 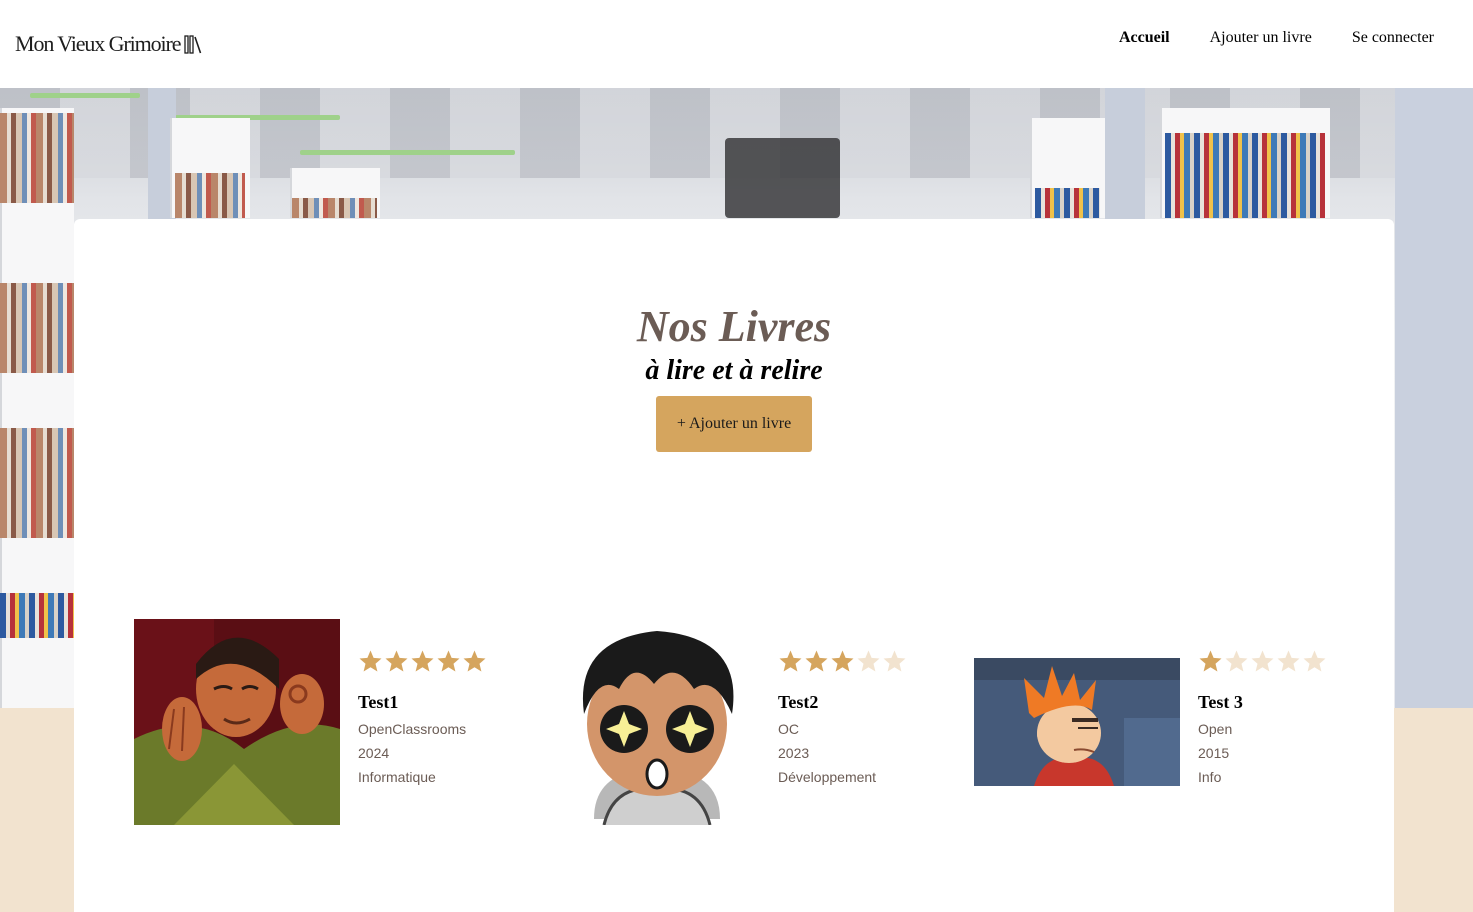 What do you see at coordinates (657, 722) in the screenshot?
I see `cartoon-starry-eyes-image` at bounding box center [657, 722].